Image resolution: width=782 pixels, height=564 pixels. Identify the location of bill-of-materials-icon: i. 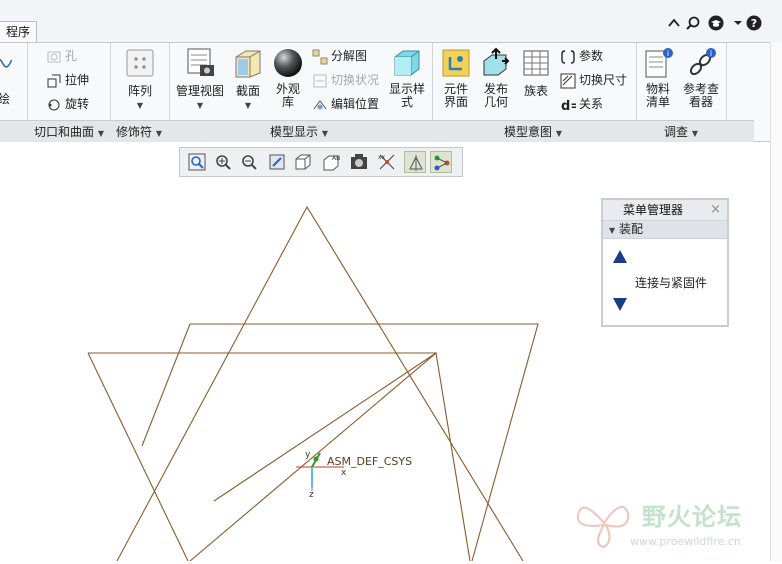
(659, 63).